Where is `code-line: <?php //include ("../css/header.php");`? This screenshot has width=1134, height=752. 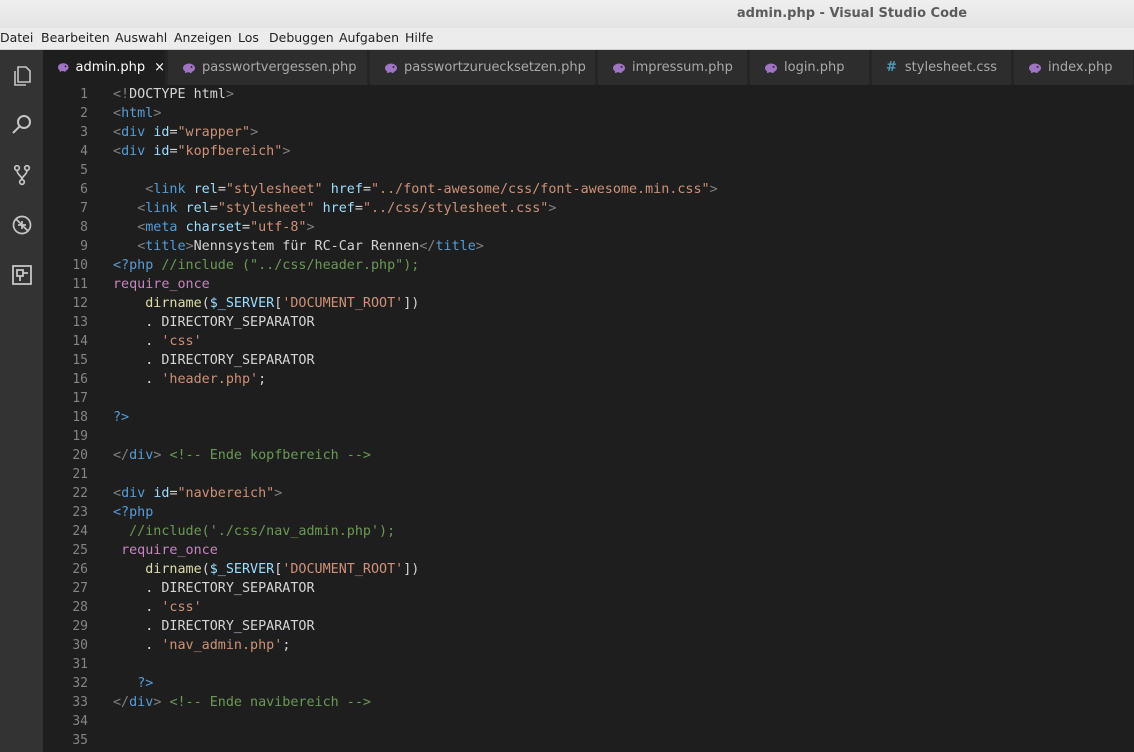
code-line: <?php //include ("../css/header.php"); is located at coordinates (266, 265).